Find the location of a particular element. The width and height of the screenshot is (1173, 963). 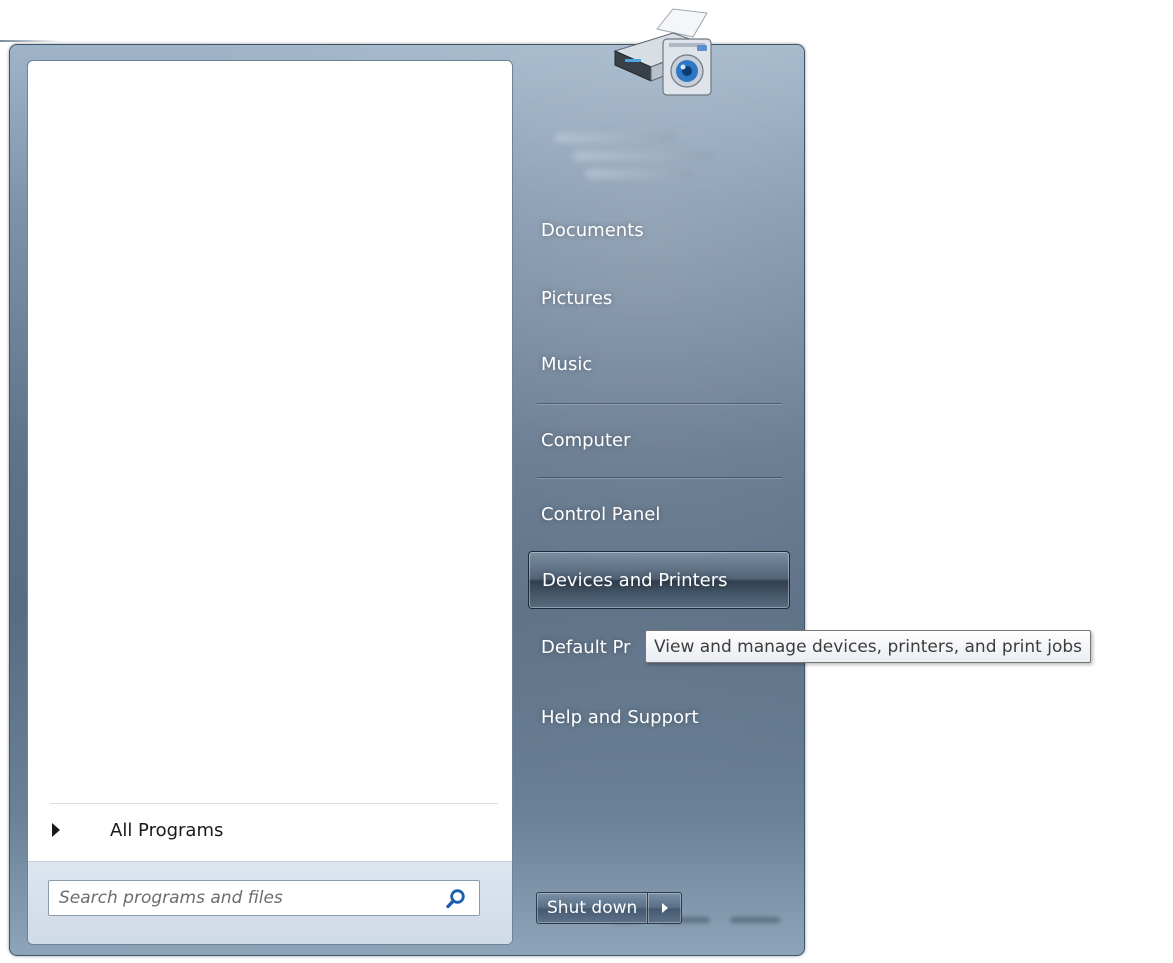

shutdown-group: Shut down is located at coordinates (609, 908).